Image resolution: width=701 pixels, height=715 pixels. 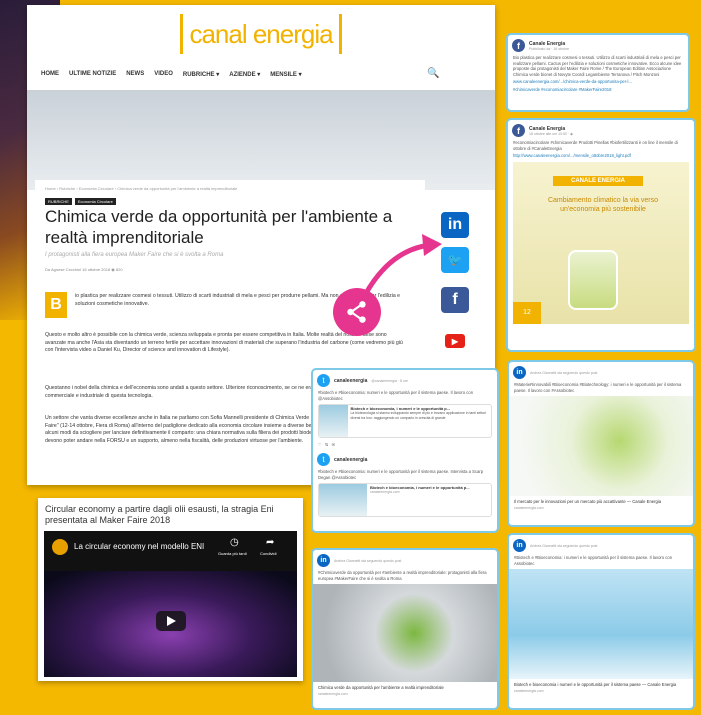 What do you see at coordinates (135, 74) in the screenshot?
I see `nav-news: NEWS` at bounding box center [135, 74].